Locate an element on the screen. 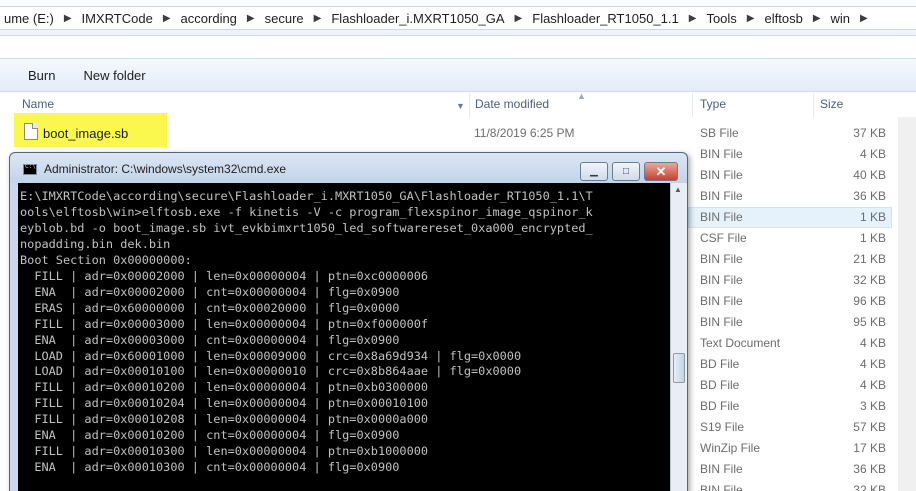 This screenshot has height=491, width=916. breadcrumb-item: IMXRTCode is located at coordinates (117, 18).